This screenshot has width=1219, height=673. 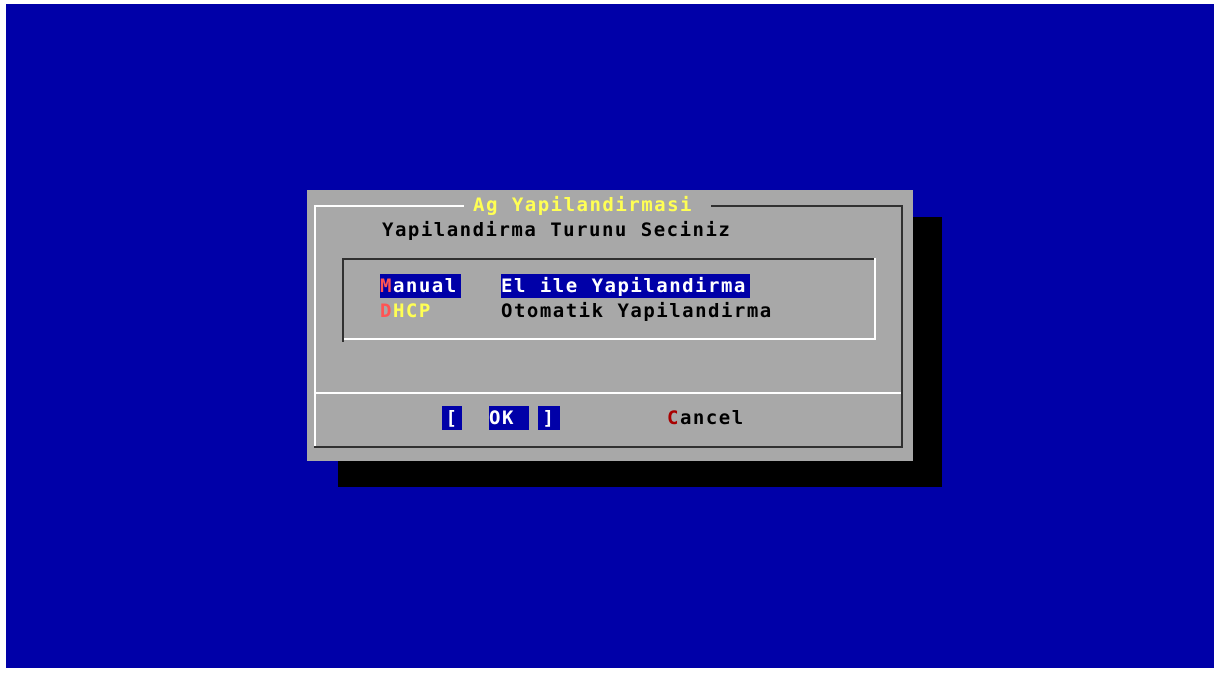 What do you see at coordinates (875, 299) in the screenshot?
I see `menu-box-right` at bounding box center [875, 299].